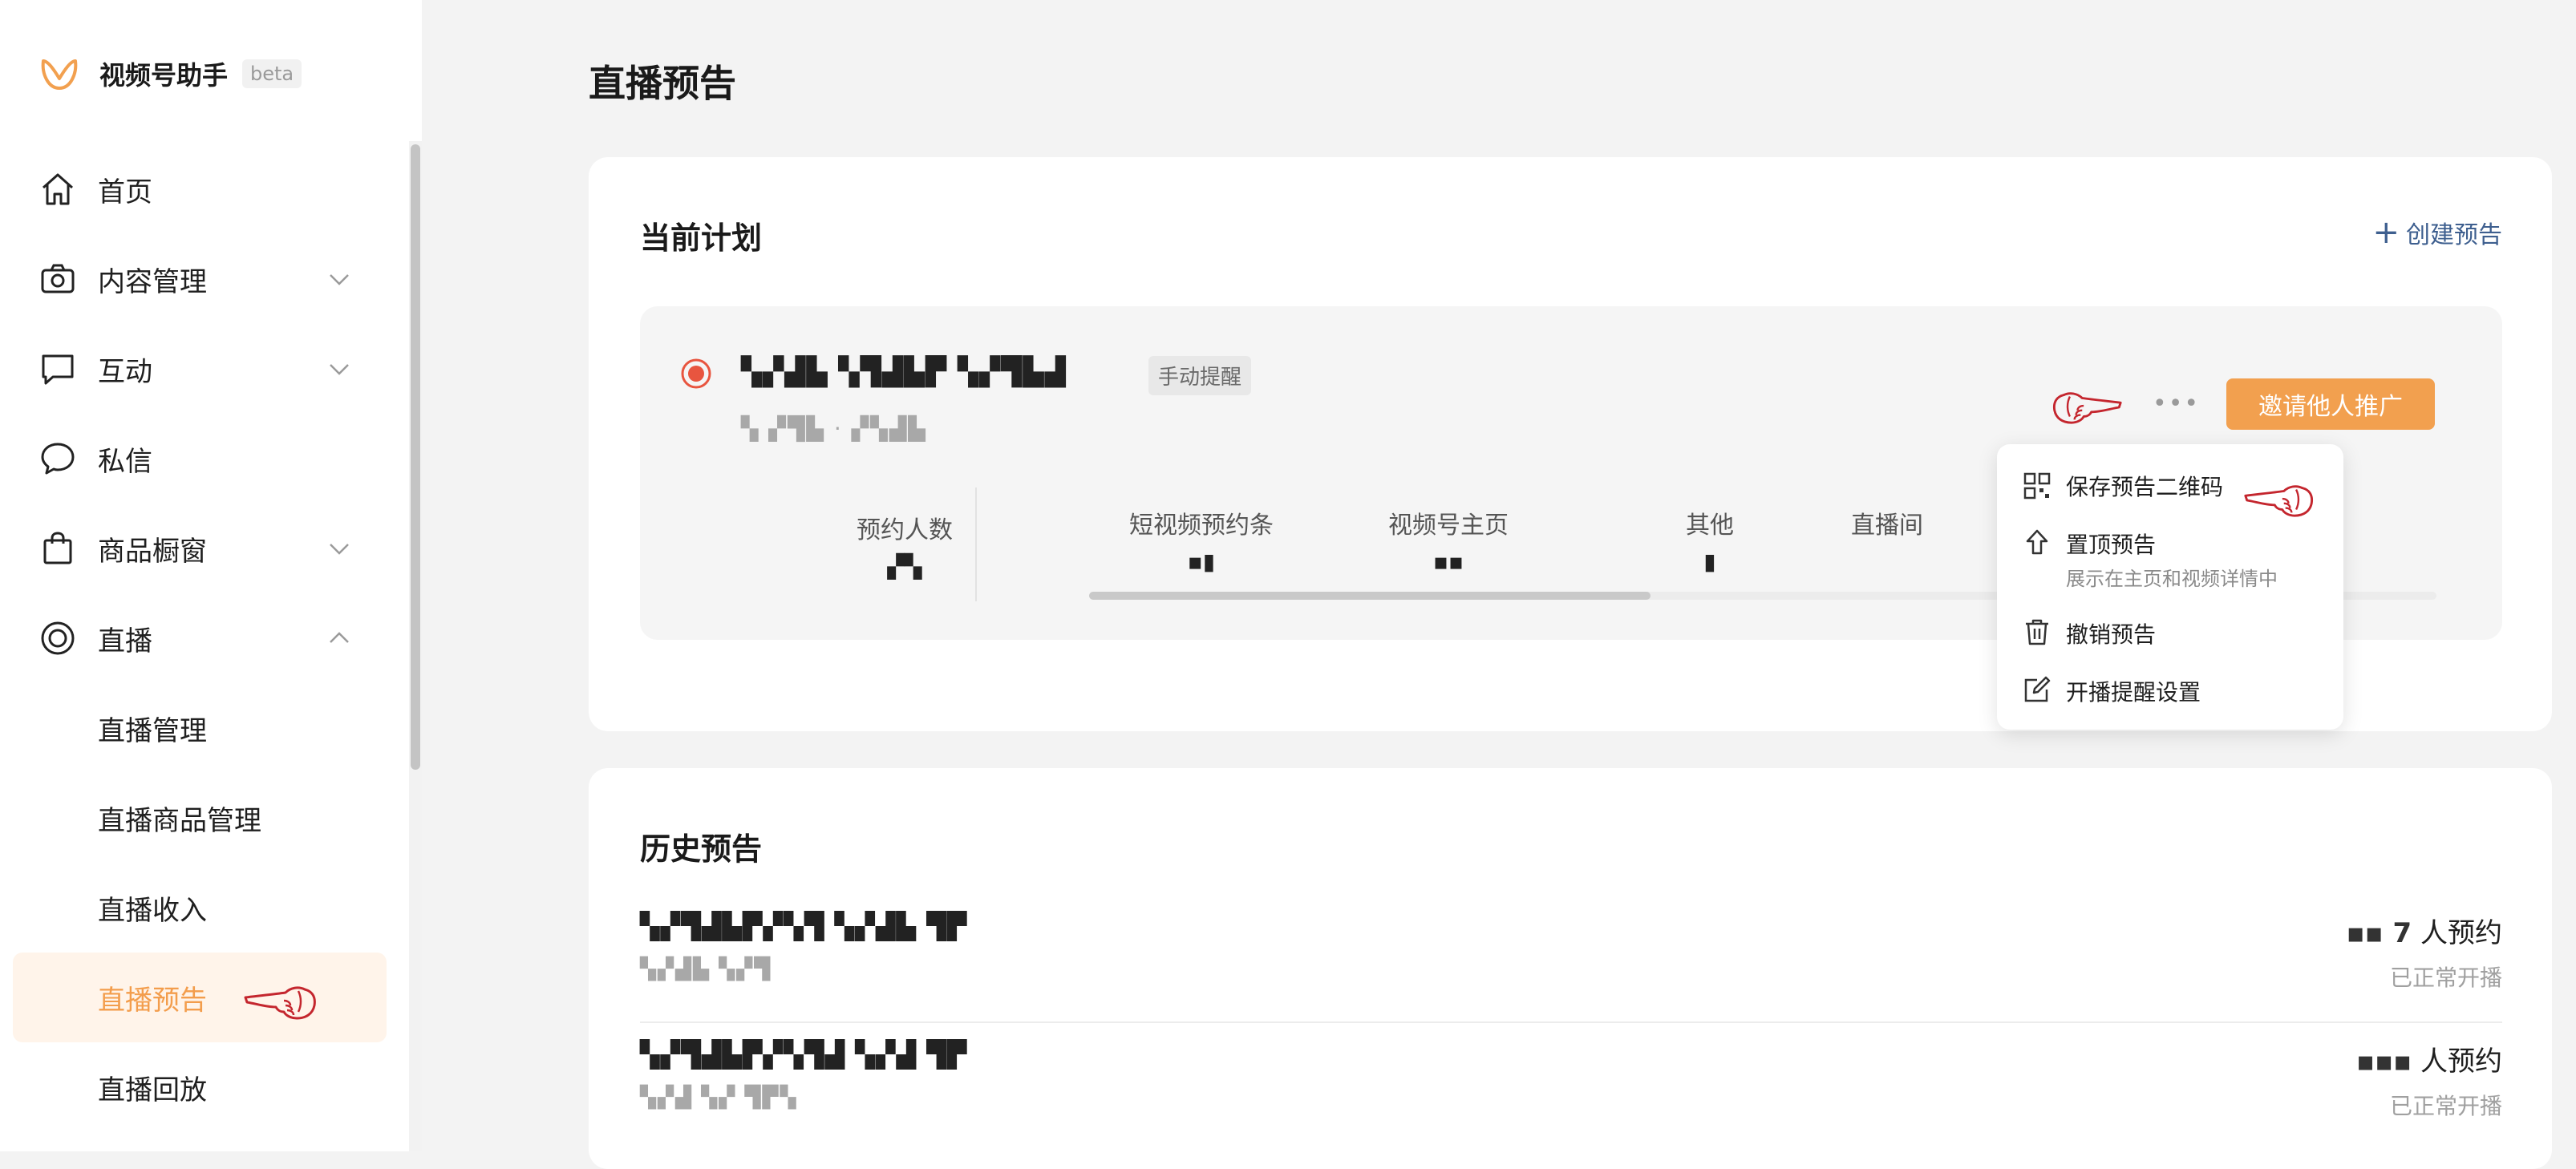  I want to click on stat-value: ▮, so click(1709, 561).